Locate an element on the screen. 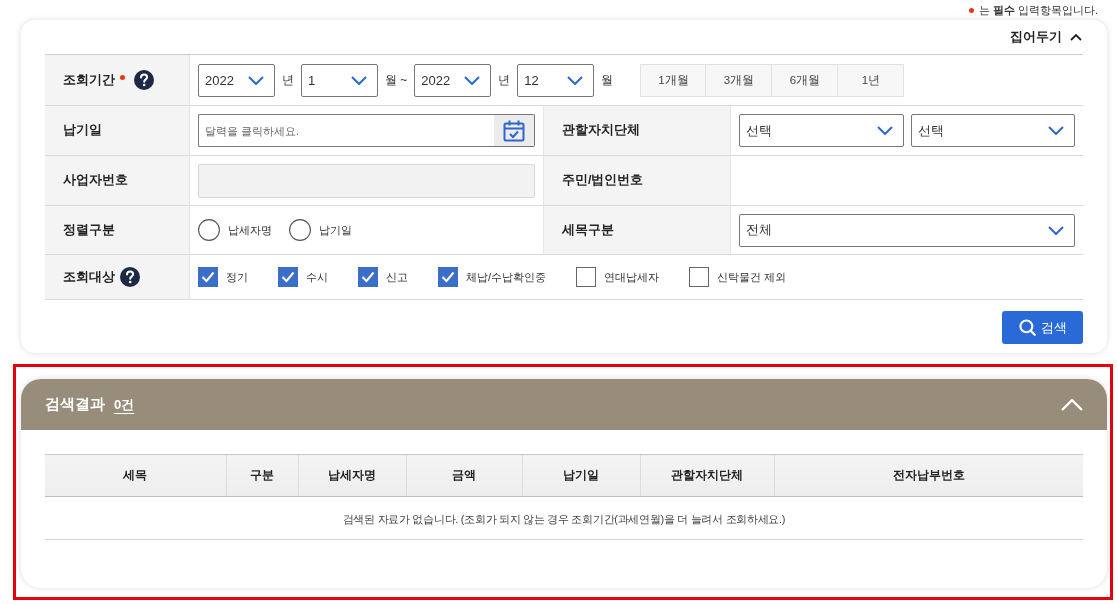 This screenshot has height=604, width=1118. chevron-up-icon is located at coordinates (1072, 404).